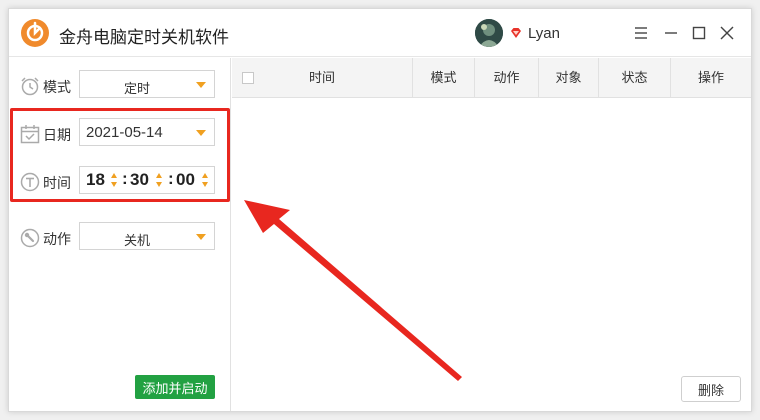 The image size is (760, 420). I want to click on date-label: 日期, so click(57, 135).